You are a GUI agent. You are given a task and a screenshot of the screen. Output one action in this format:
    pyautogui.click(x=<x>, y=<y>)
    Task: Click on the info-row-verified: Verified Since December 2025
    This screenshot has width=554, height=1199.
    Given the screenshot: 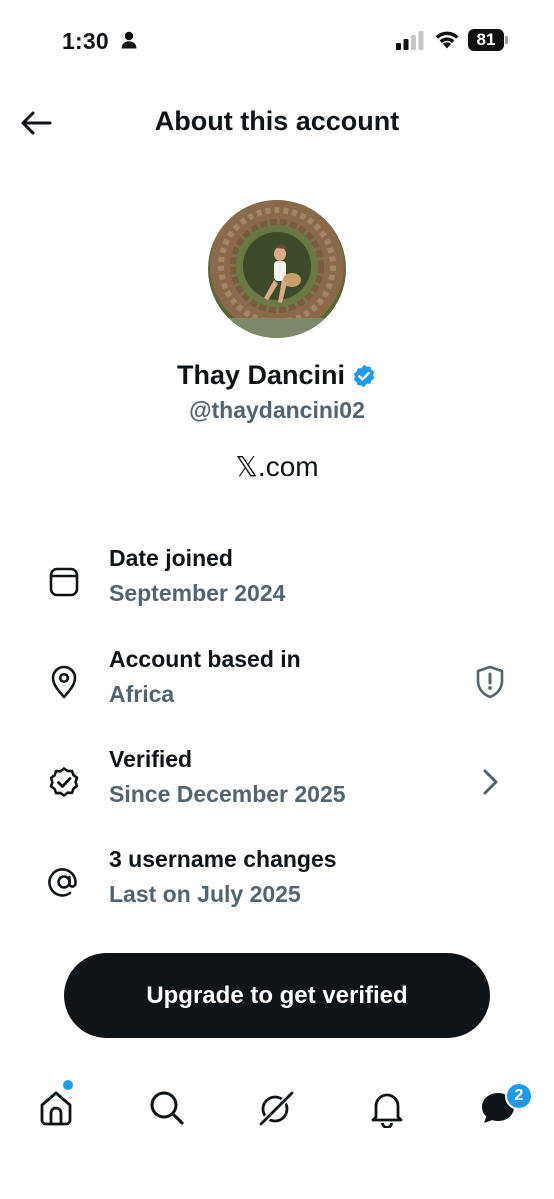 What is the action you would take?
    pyautogui.click(x=277, y=786)
    